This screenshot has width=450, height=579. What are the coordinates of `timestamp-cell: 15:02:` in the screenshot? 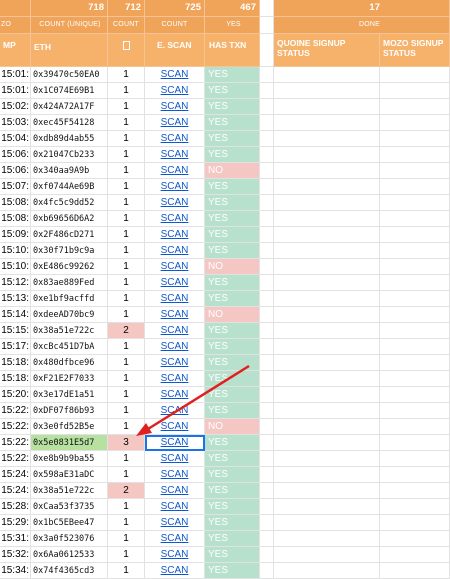 It's located at (15, 107).